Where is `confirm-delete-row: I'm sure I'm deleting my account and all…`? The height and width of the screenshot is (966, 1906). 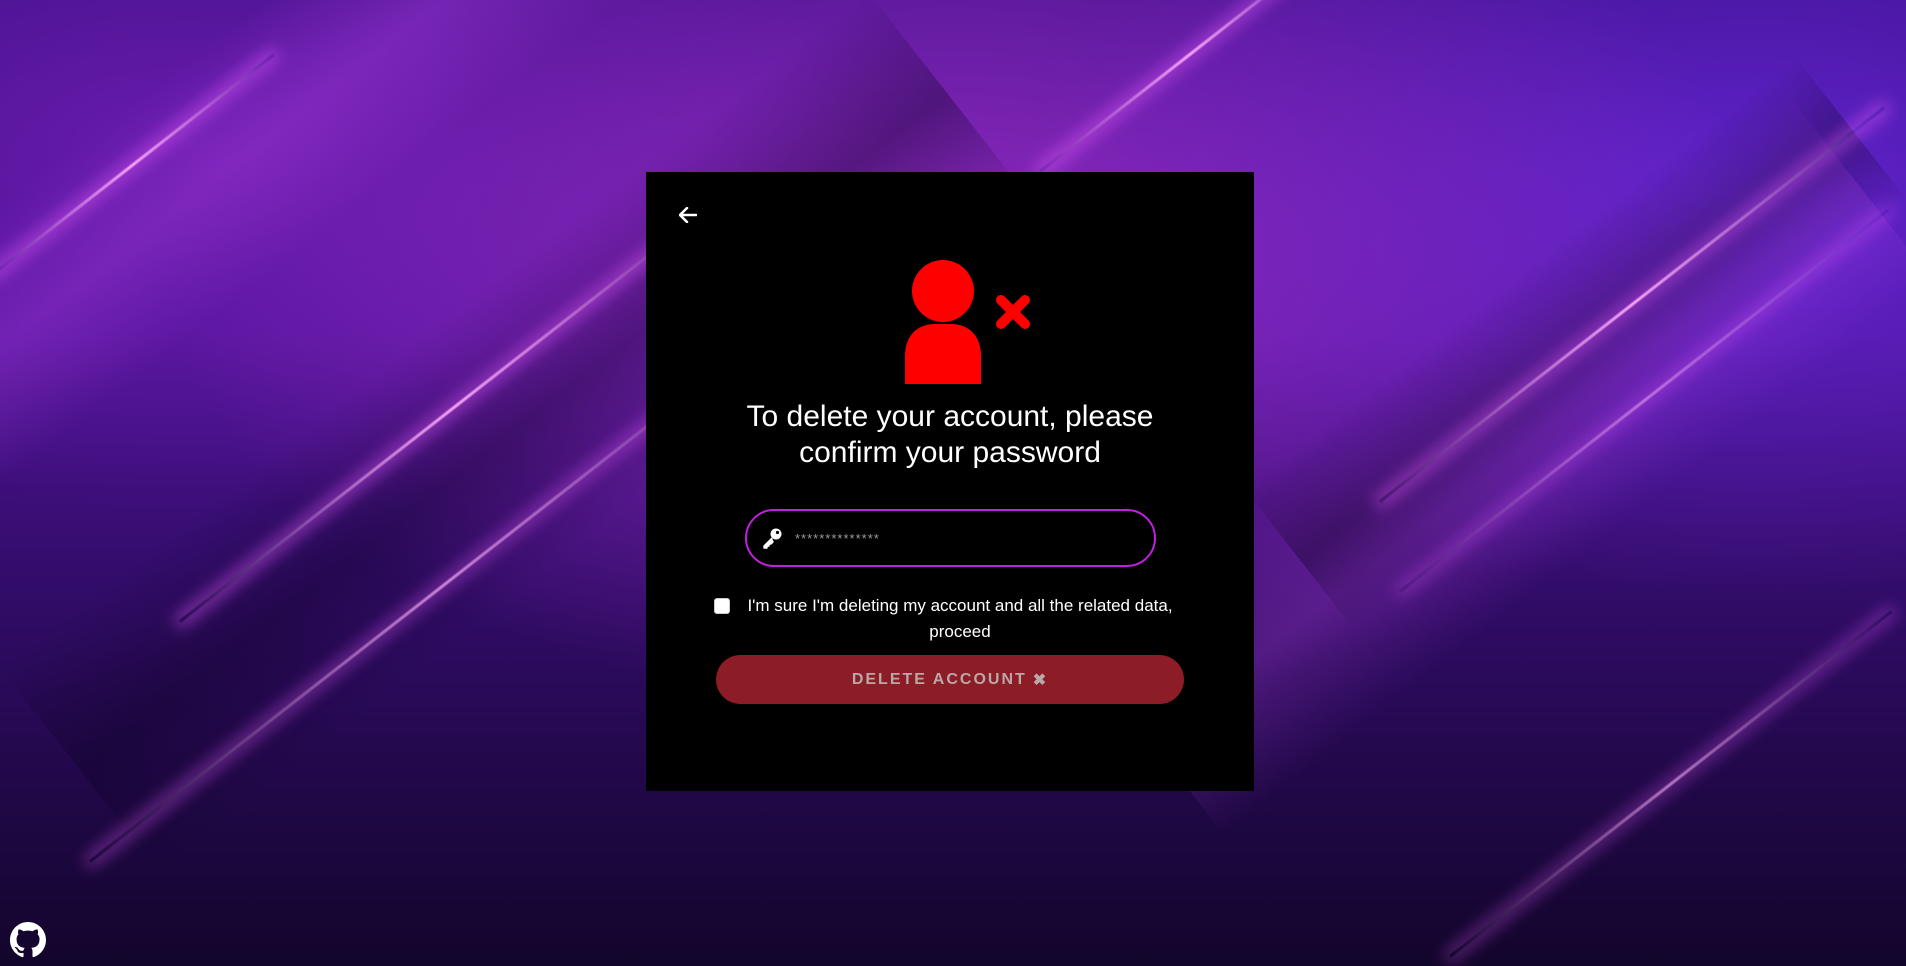 confirm-delete-row: I'm sure I'm deleting my account and all… is located at coordinates (949, 619).